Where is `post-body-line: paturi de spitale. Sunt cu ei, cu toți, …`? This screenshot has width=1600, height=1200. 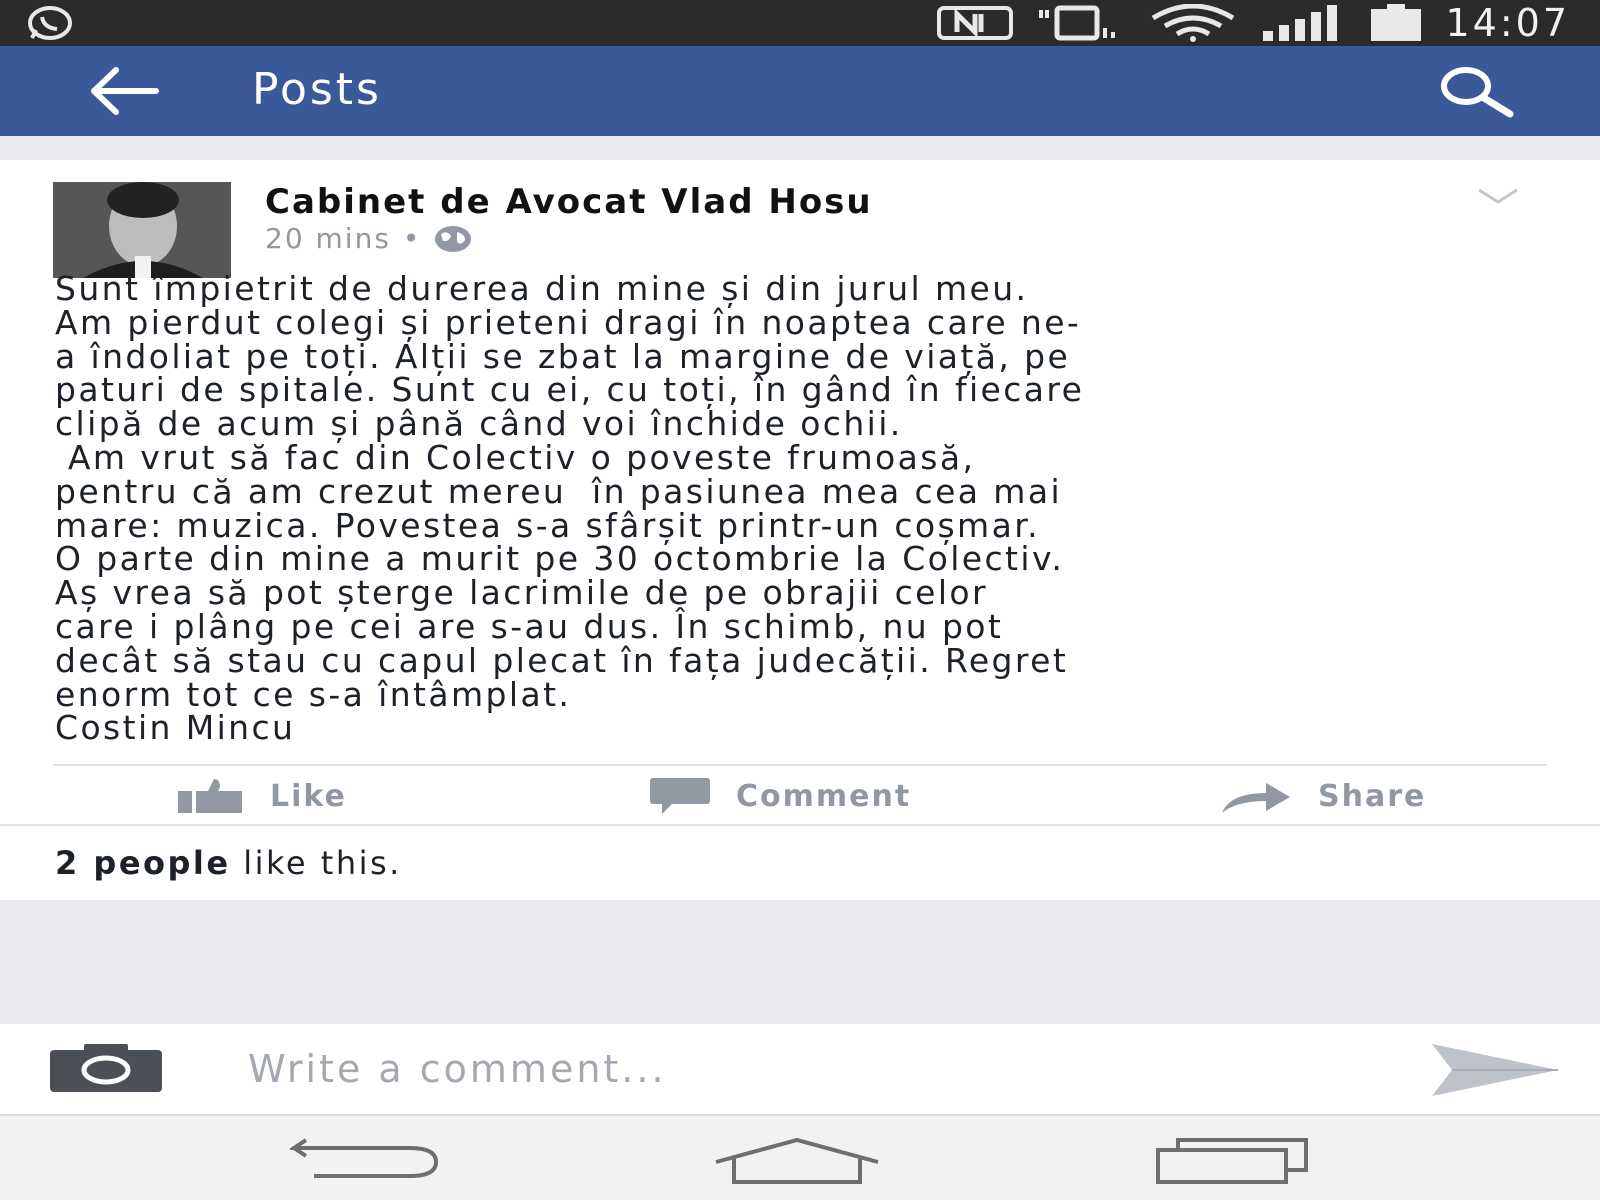
post-body-line: paturi de spitale. Sunt cu ei, cu toți, … is located at coordinates (570, 390).